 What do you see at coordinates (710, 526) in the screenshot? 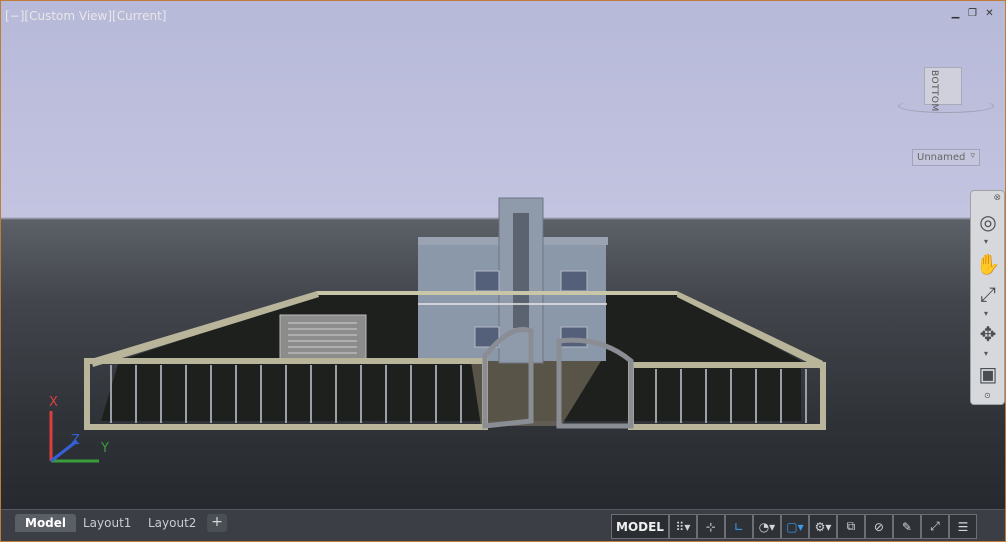
I see `snap-icon: ⊹` at bounding box center [710, 526].